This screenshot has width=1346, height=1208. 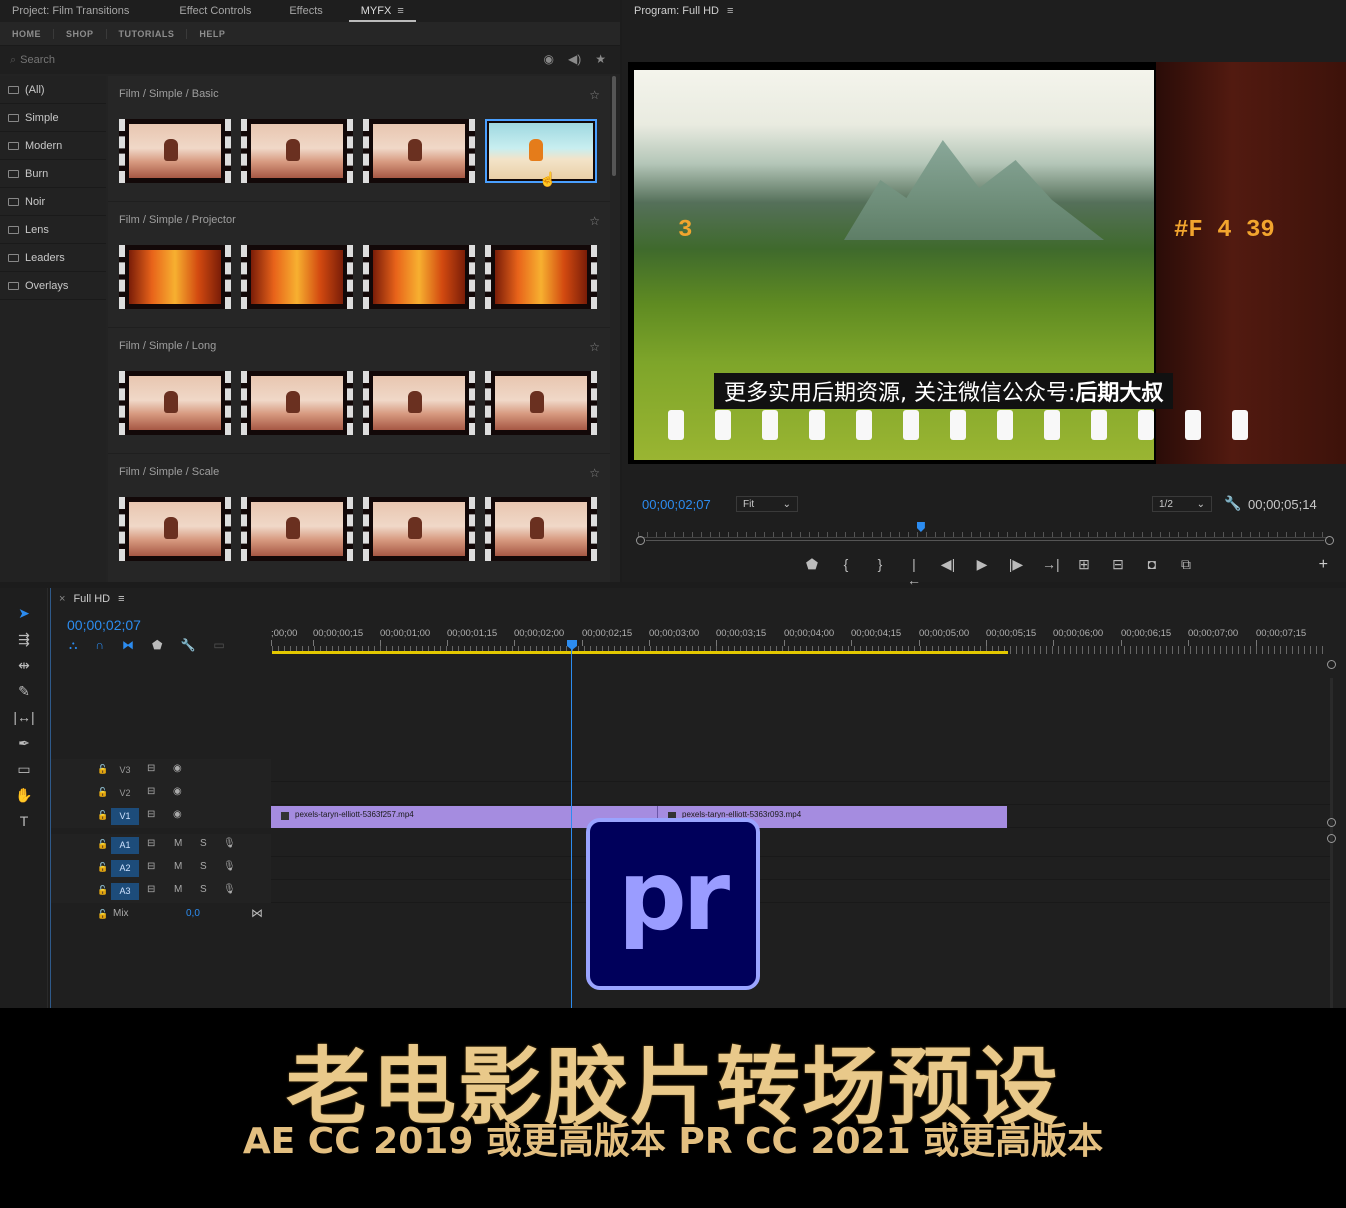 I want to click on add-marker-icon: ⬟, so click(x=157, y=645).